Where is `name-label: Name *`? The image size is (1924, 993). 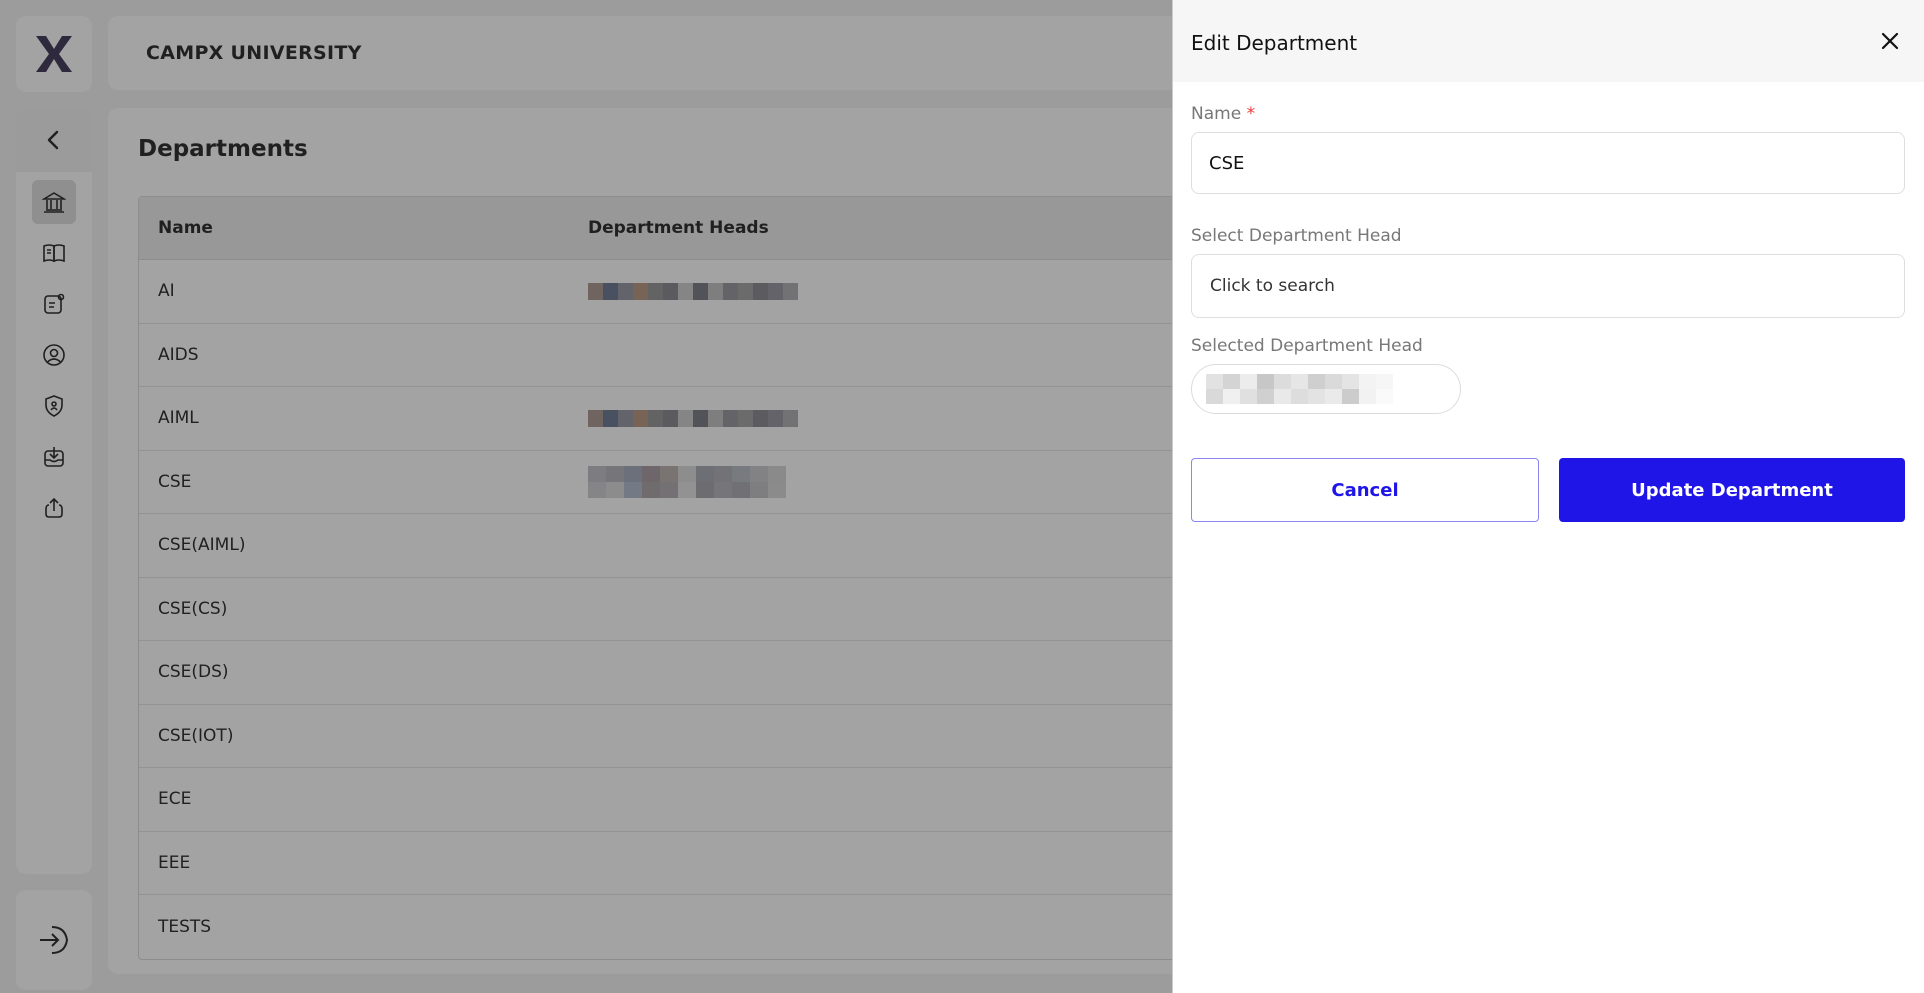 name-label: Name * is located at coordinates (1548, 114).